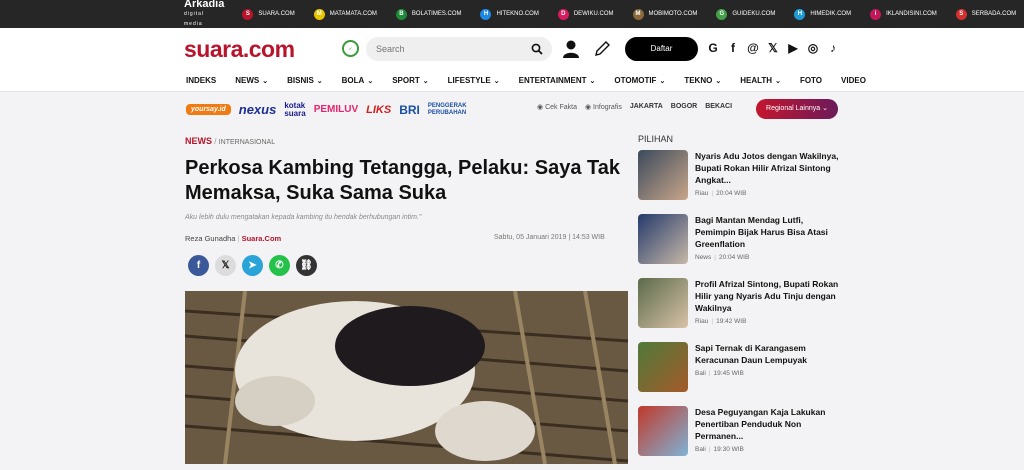 This screenshot has width=1024, height=470. Describe the element at coordinates (853, 80) in the screenshot. I see `nav-item: VIDEO` at that location.